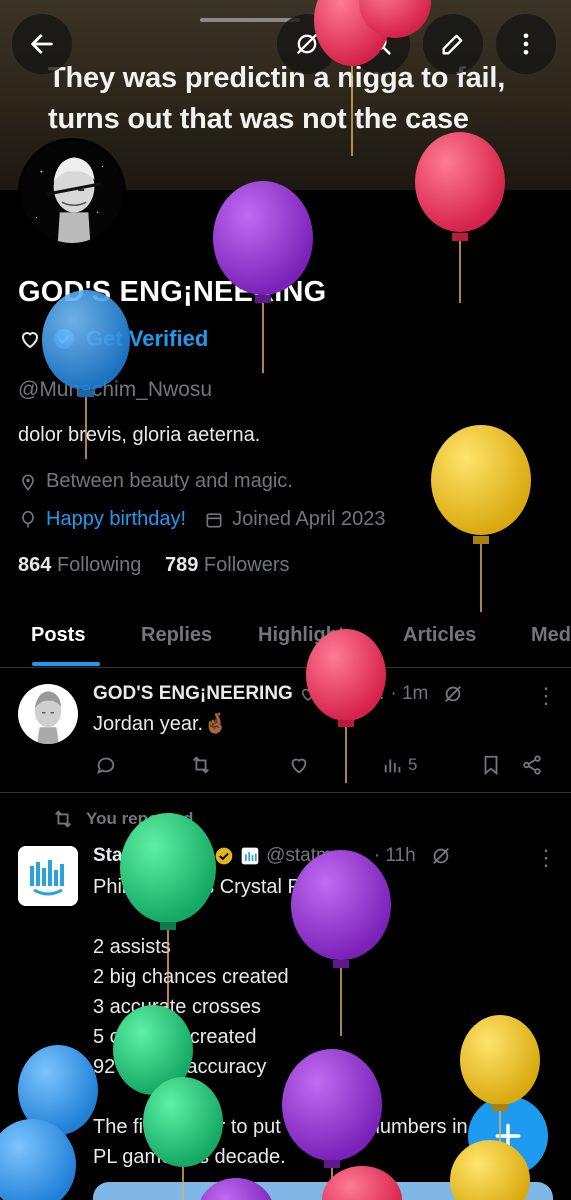 The image size is (571, 1200). Describe the element at coordinates (409, 693) in the screenshot. I see `post-time: · 1m` at that location.